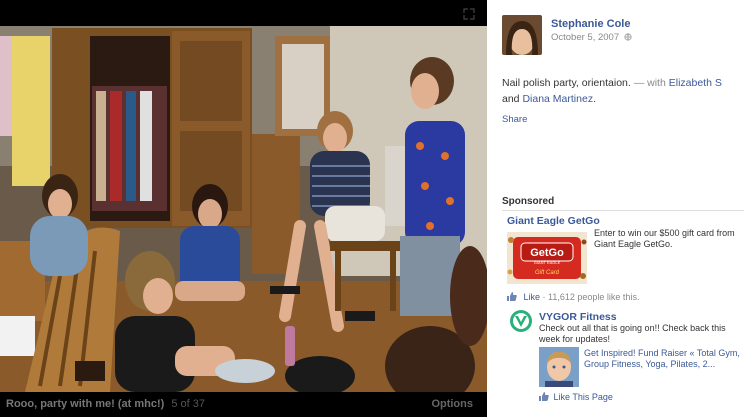  Describe the element at coordinates (695, 83) in the screenshot. I see `tagged-person-1: Elizabeth S` at that location.